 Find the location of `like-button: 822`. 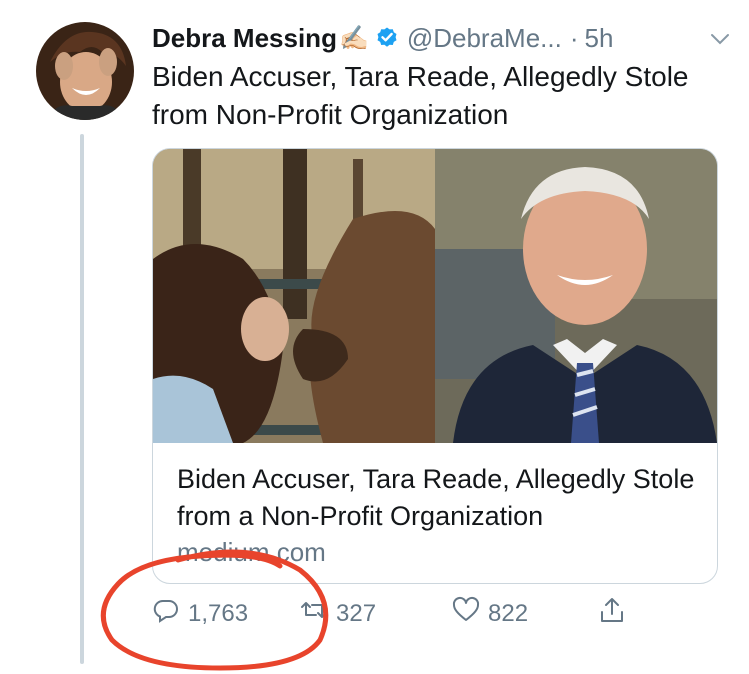

like-button: 822 is located at coordinates (490, 613).